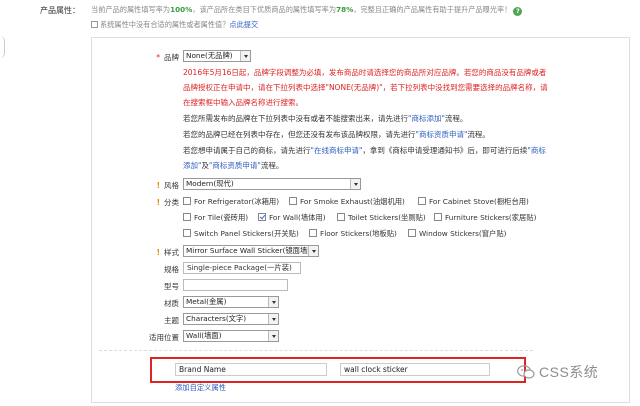 The height and width of the screenshot is (406, 640). I want to click on trademark-add-link-2: "商标, so click(536, 150).